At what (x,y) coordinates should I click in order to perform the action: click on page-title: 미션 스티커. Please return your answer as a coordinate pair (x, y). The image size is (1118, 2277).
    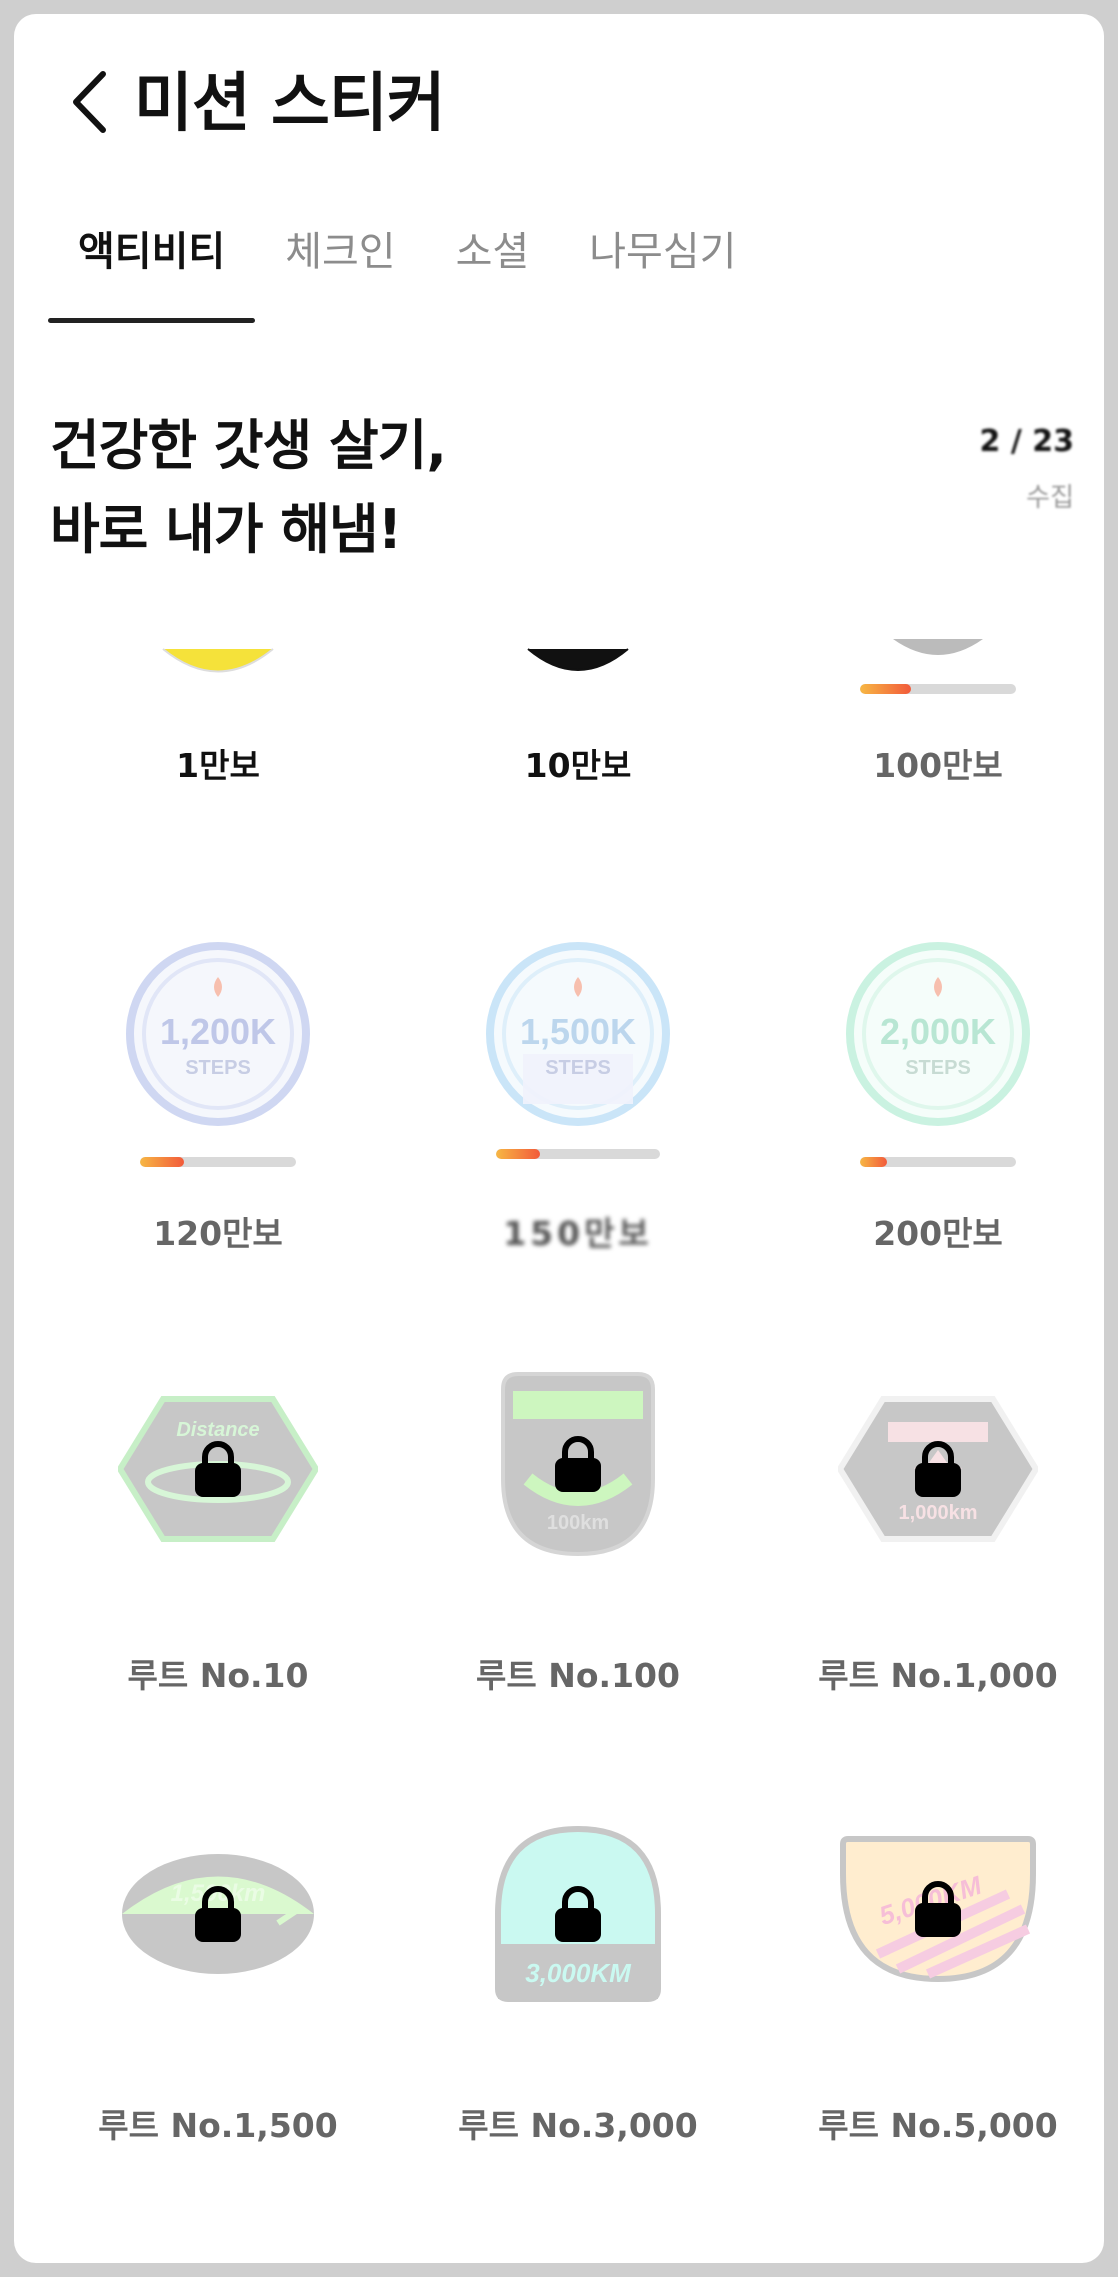
    Looking at the image, I should click on (290, 104).